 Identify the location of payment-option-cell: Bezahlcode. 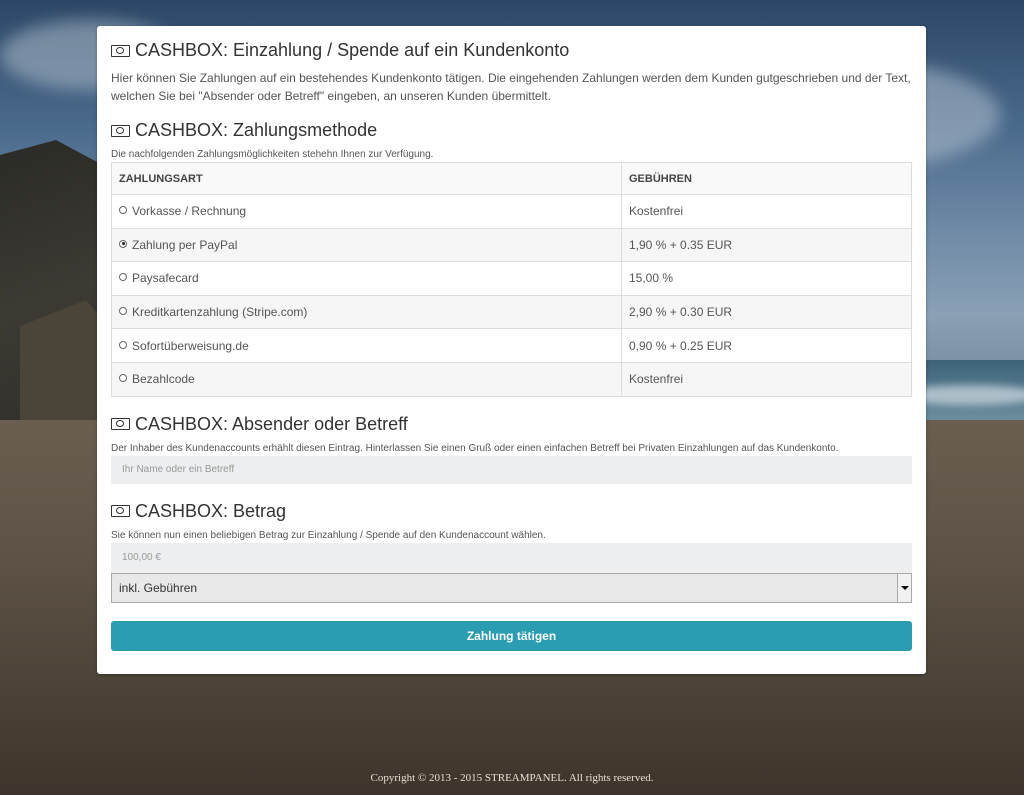
(366, 379).